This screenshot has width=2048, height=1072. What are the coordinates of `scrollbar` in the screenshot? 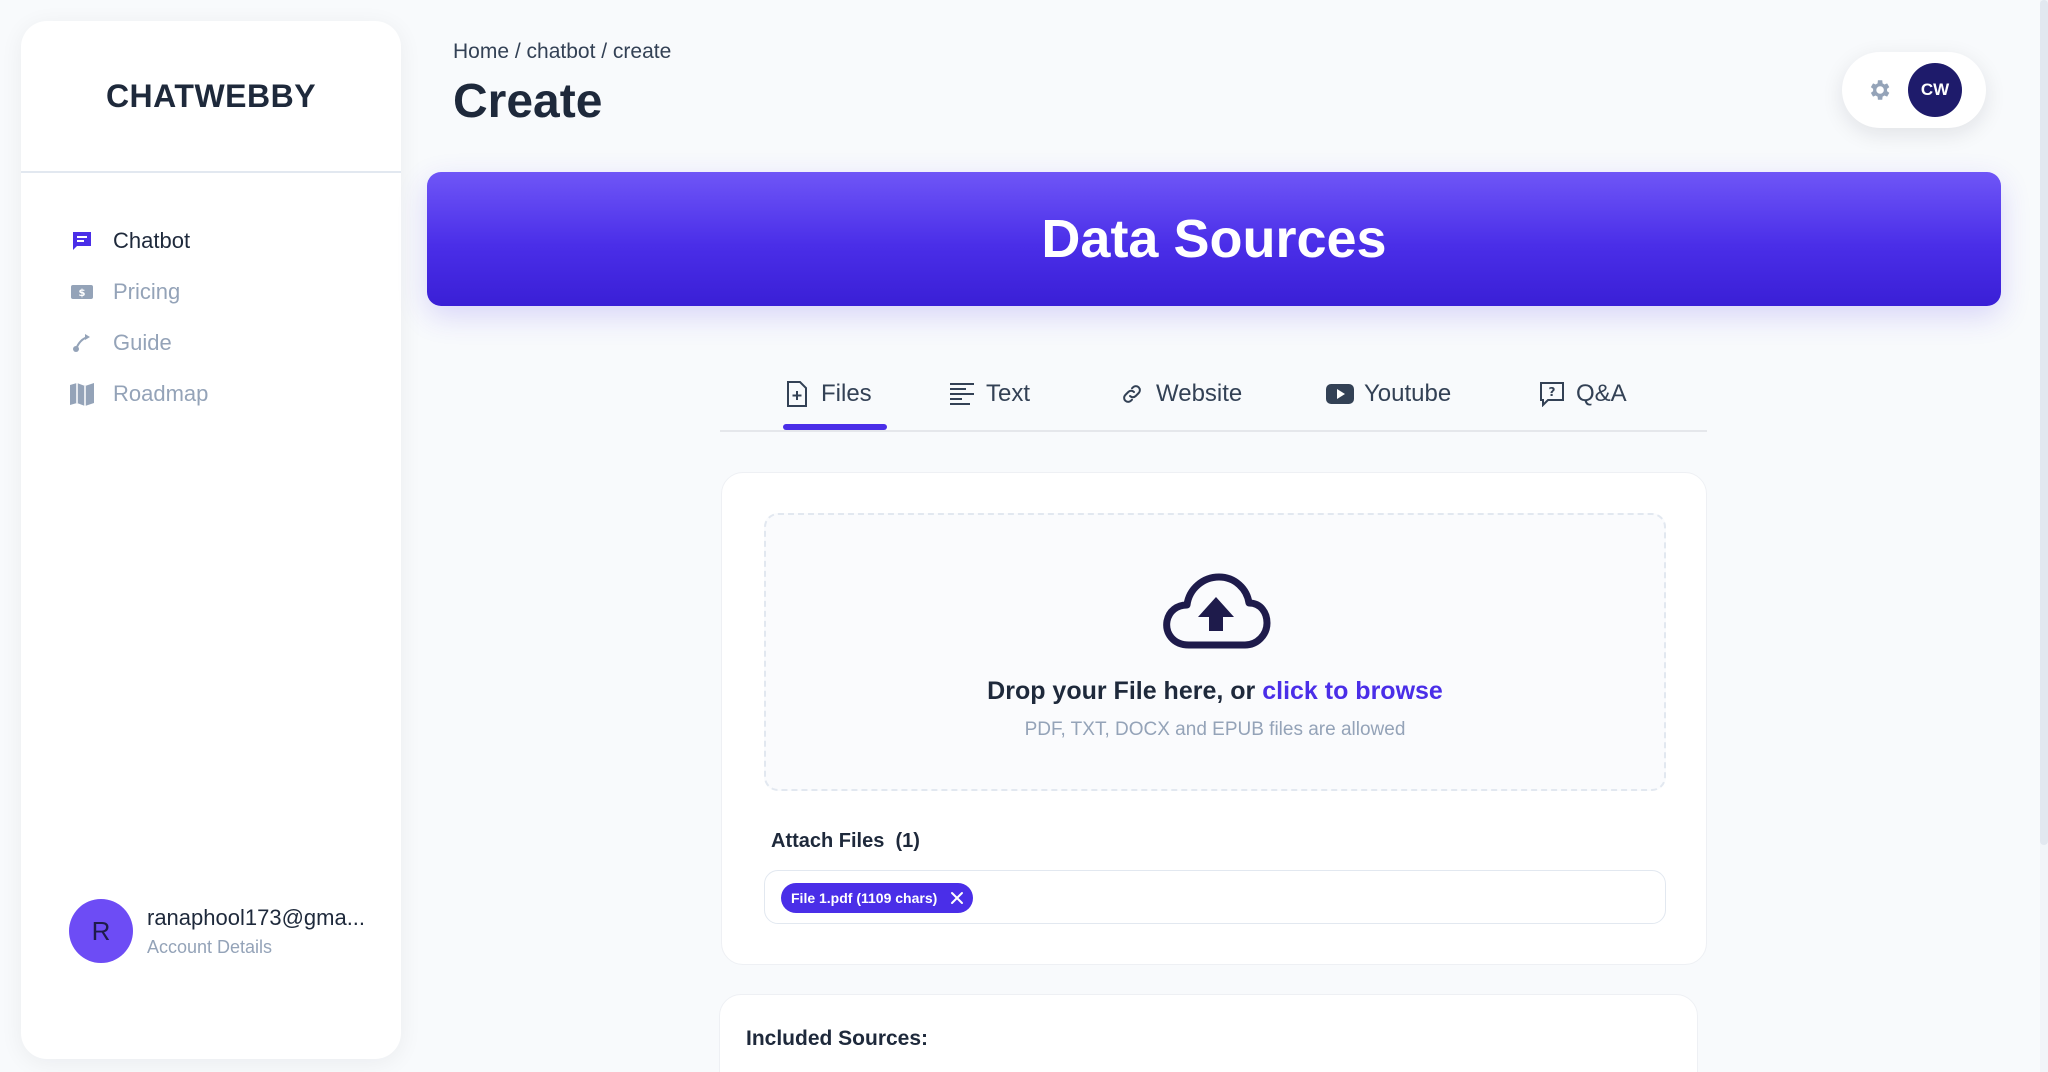 It's located at (2044, 536).